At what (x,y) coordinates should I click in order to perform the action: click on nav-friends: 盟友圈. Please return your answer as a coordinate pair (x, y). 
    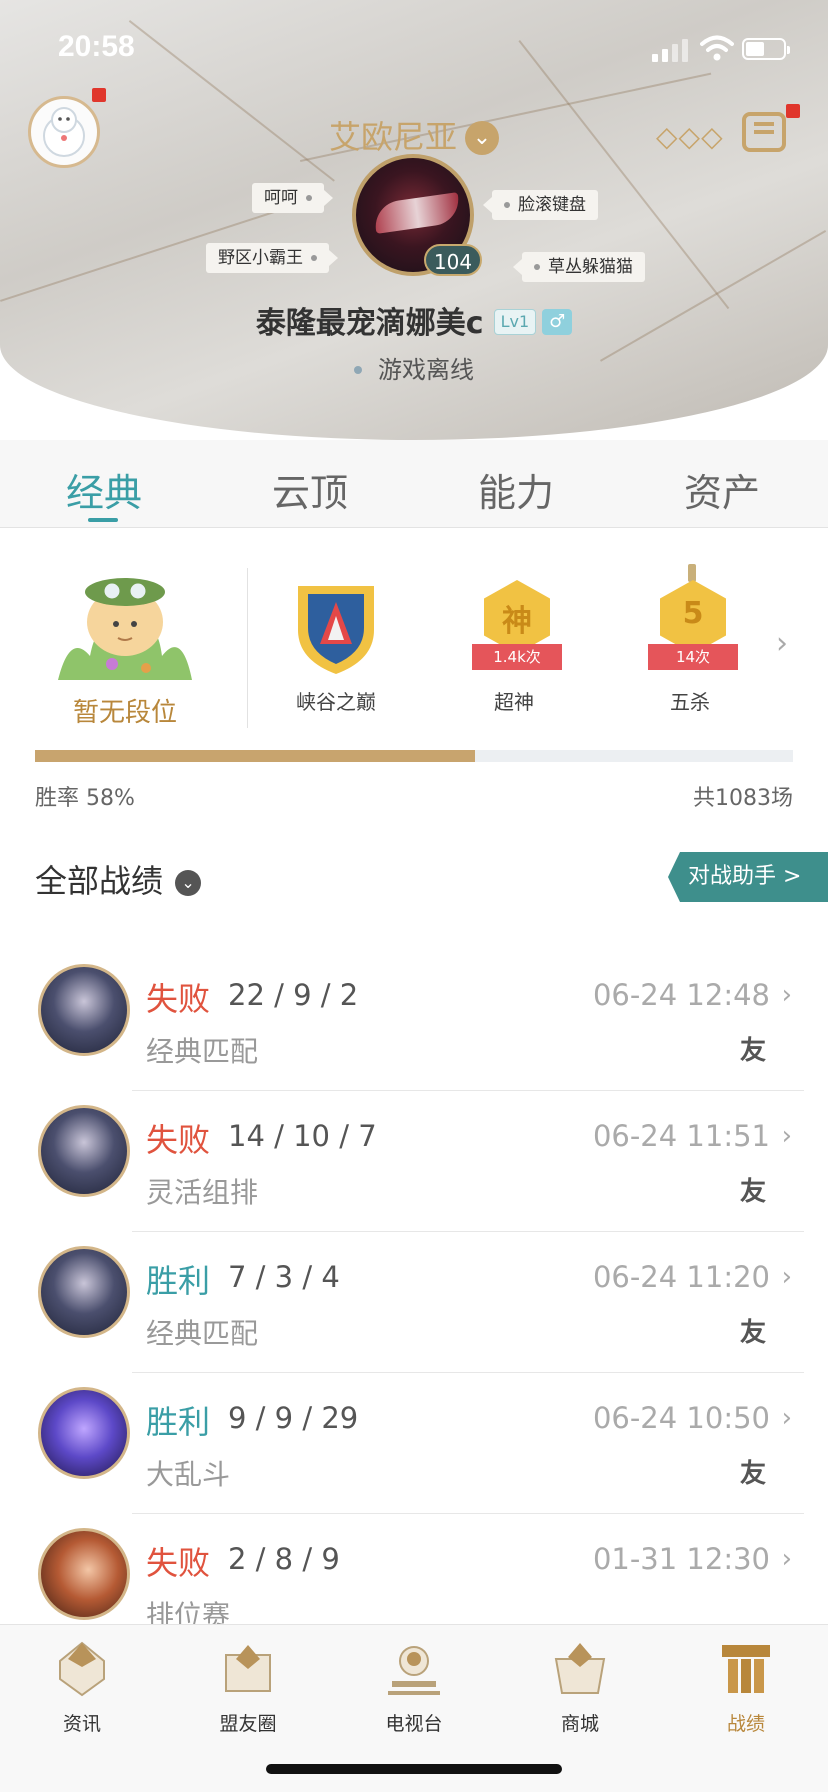
    Looking at the image, I should click on (248, 1687).